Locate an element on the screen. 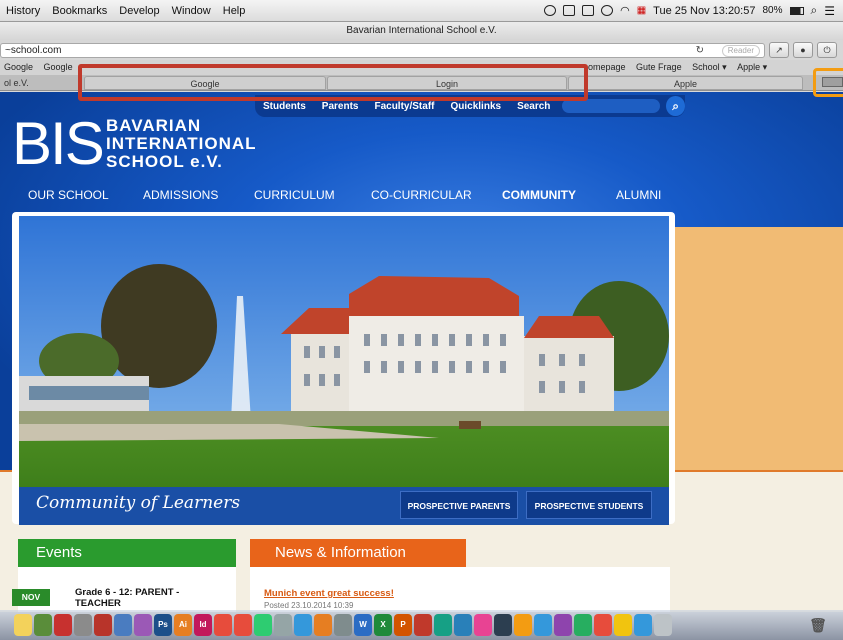 The width and height of the screenshot is (843, 640). bookmark-google-2: Google is located at coordinates (58, 67).